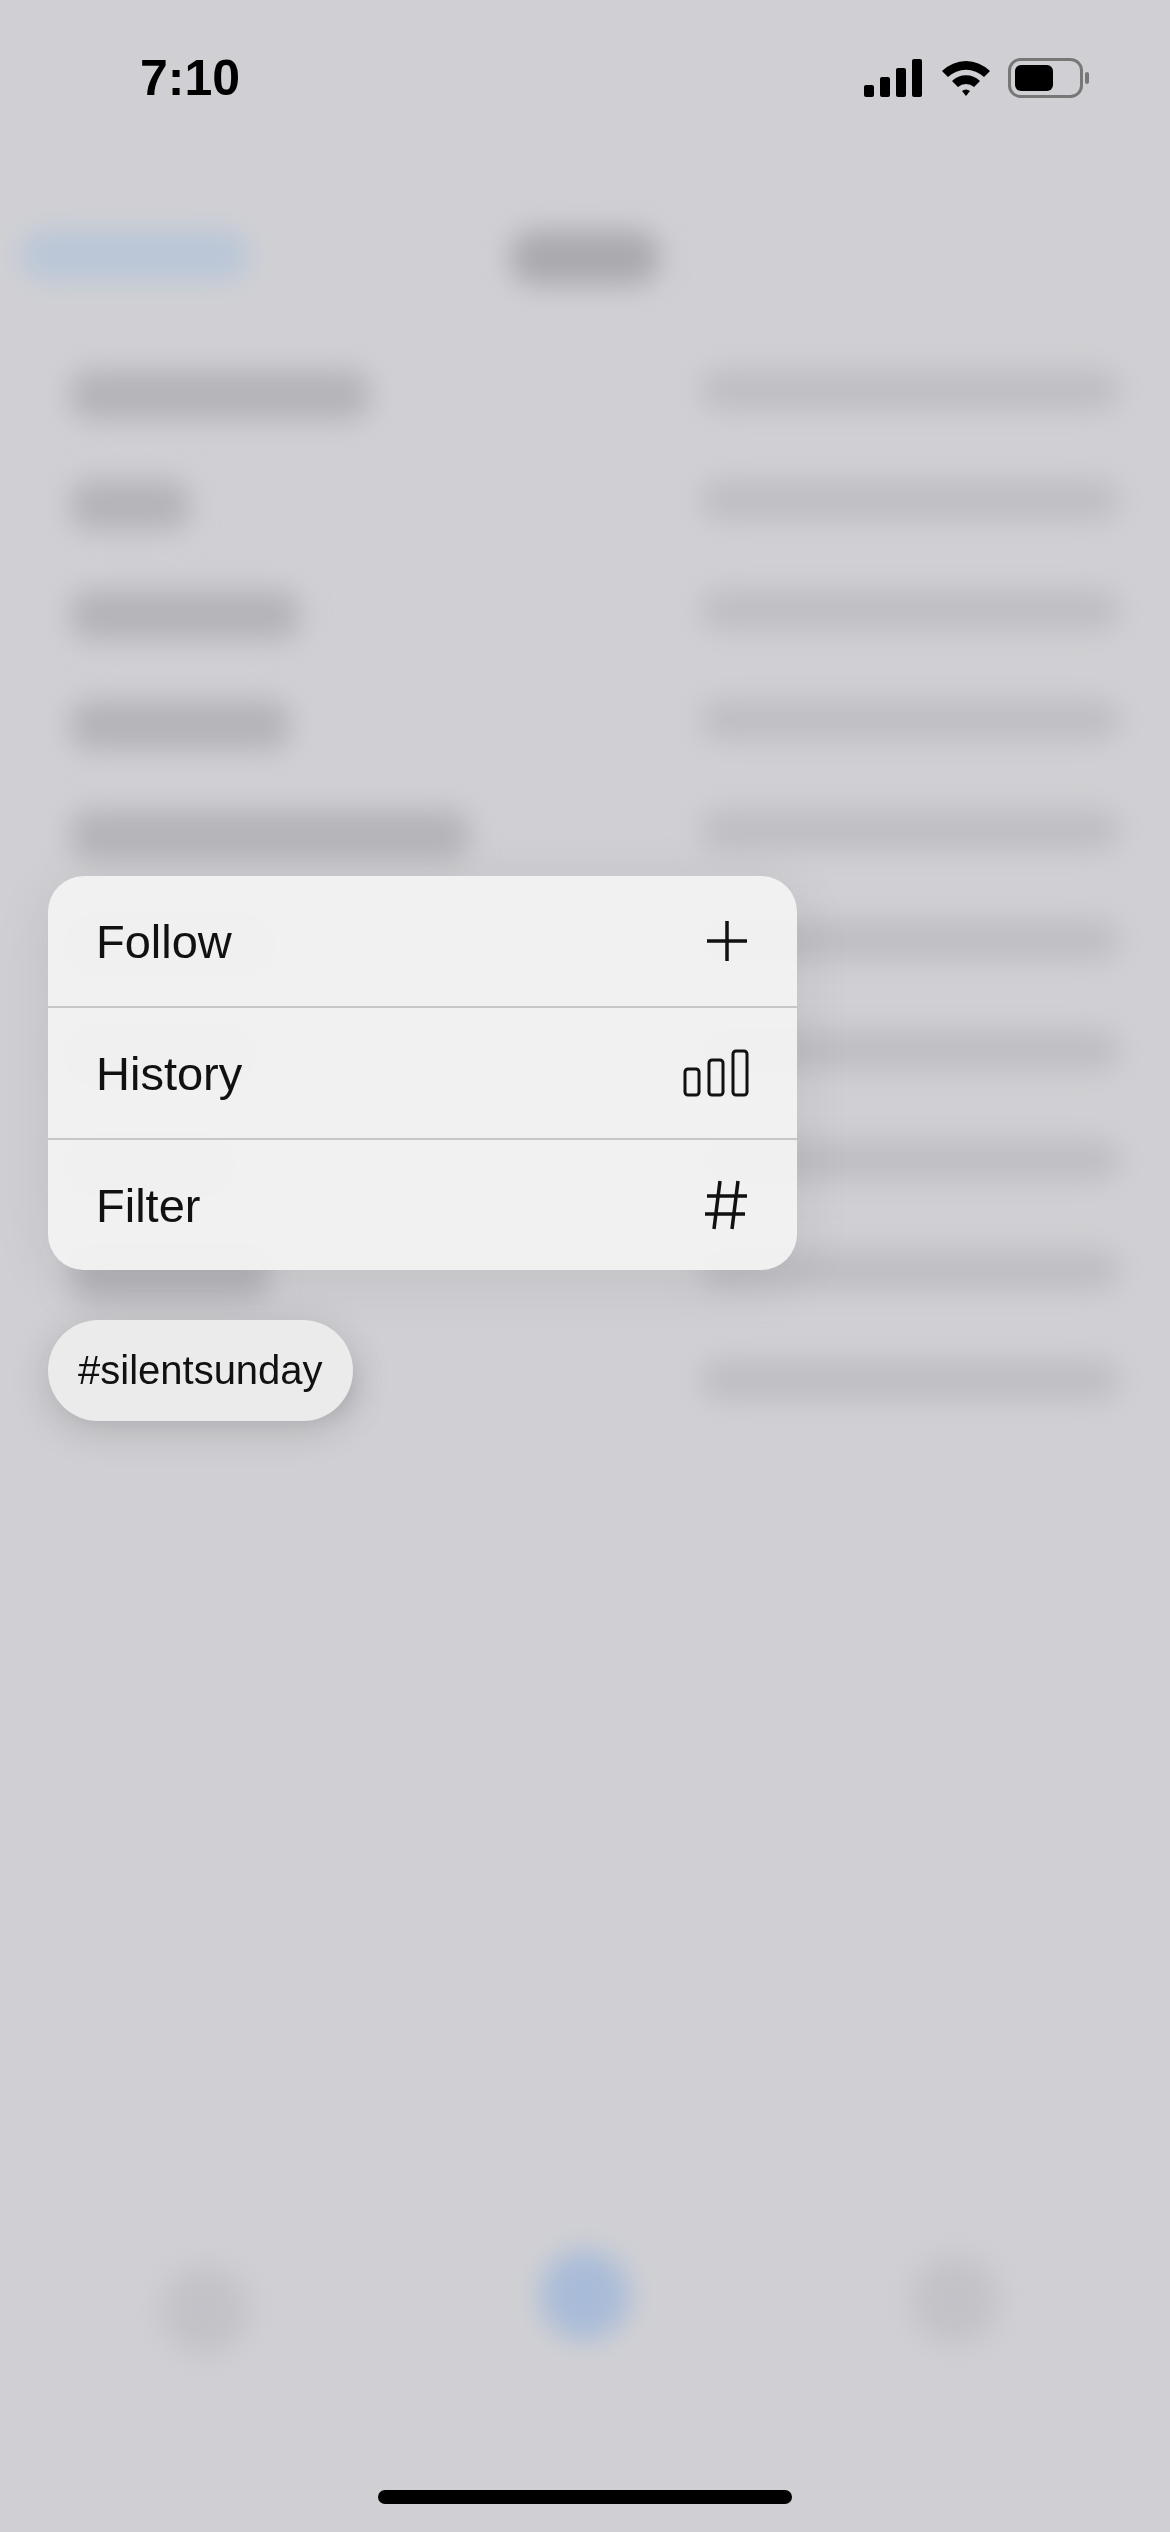 This screenshot has height=2532, width=1170. What do you see at coordinates (422, 941) in the screenshot?
I see `menu-item: Follow` at bounding box center [422, 941].